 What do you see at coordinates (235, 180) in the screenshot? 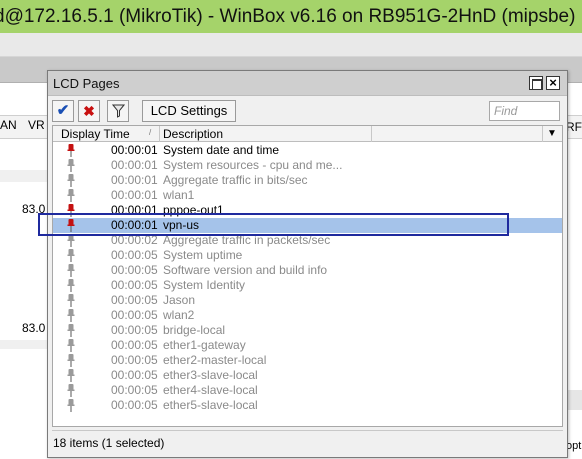
I see `description-cell: Aggregate traffic in bits/sec` at bounding box center [235, 180].